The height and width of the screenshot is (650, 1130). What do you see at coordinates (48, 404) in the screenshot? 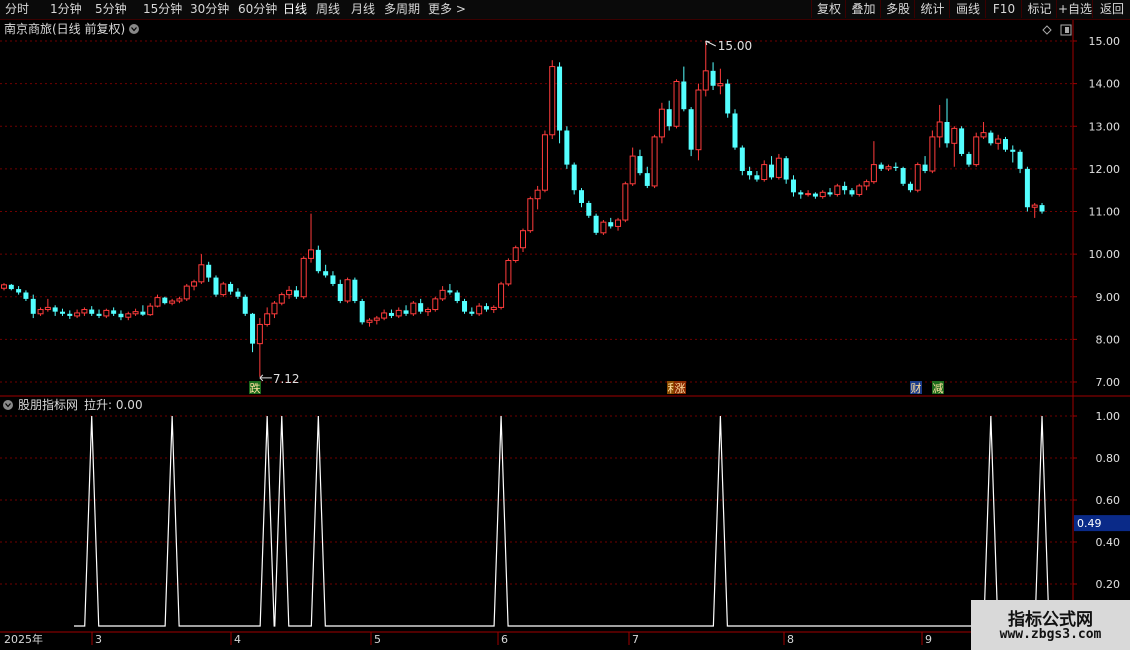
I see `indicator-title: 股朋指标网` at bounding box center [48, 404].